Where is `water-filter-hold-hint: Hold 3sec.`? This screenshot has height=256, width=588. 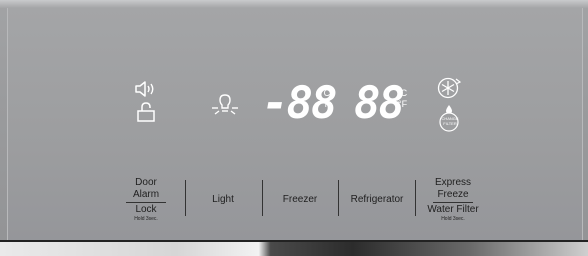
water-filter-hold-hint: Hold 3sec. is located at coordinates (453, 219).